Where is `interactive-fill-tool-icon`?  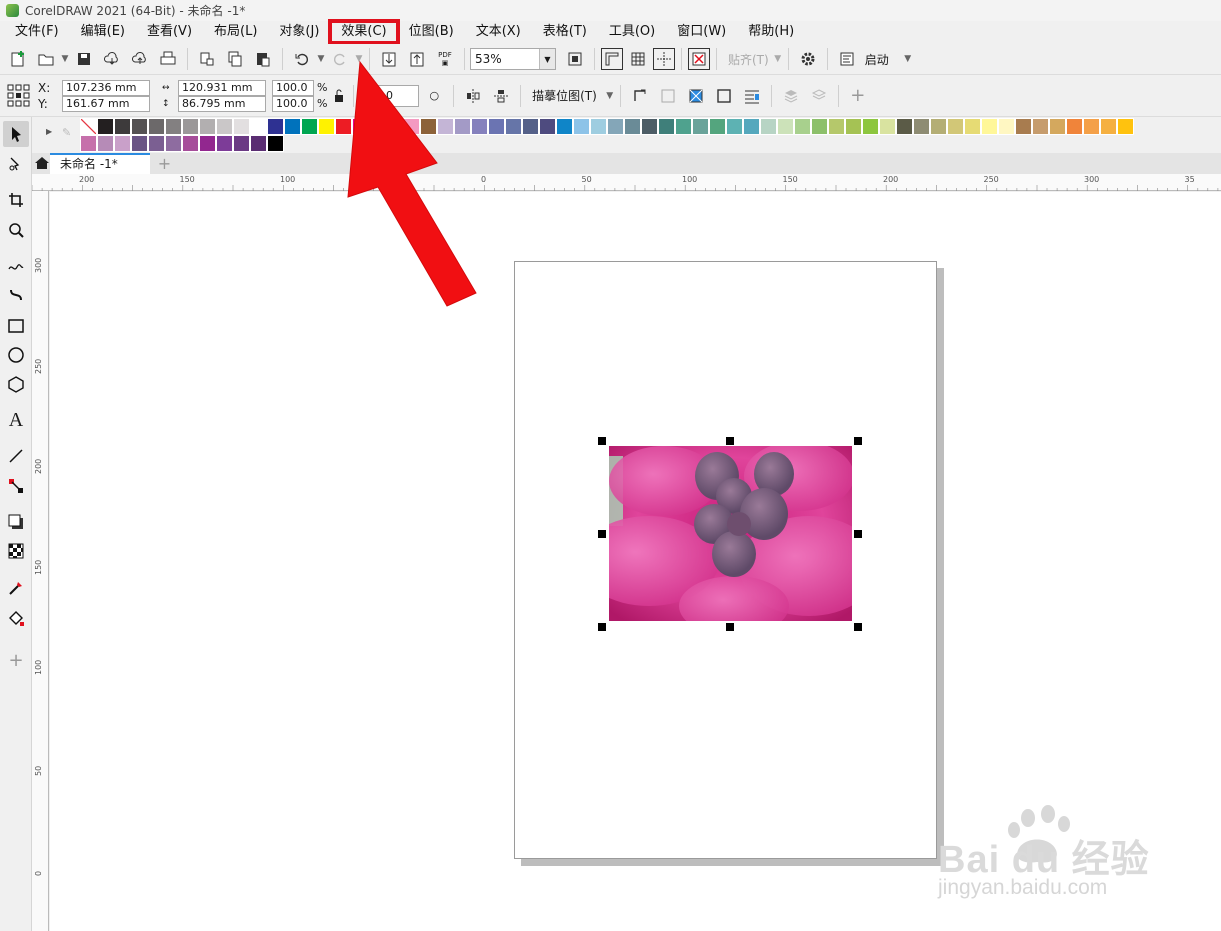
interactive-fill-tool-icon is located at coordinates (16, 618).